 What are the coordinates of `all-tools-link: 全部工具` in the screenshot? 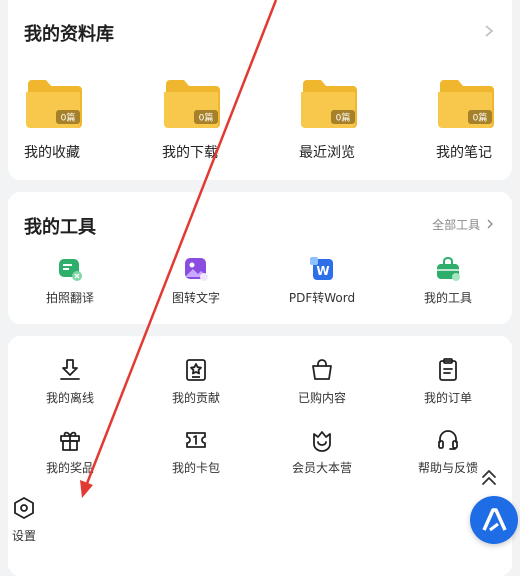 It's located at (463, 224).